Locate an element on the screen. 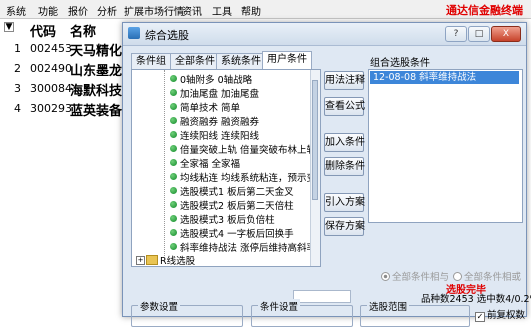 The width and height of the screenshot is (531, 327). radio-all-and: 全部条件相与 is located at coordinates (415, 276).